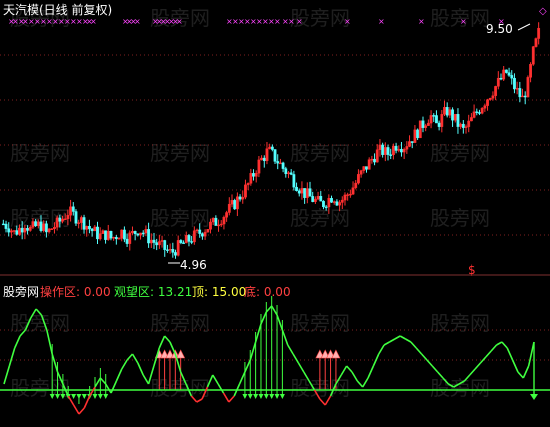 This screenshot has height=427, width=550. What do you see at coordinates (21, 291) in the screenshot?
I see `indicator-title: 股旁网` at bounding box center [21, 291].